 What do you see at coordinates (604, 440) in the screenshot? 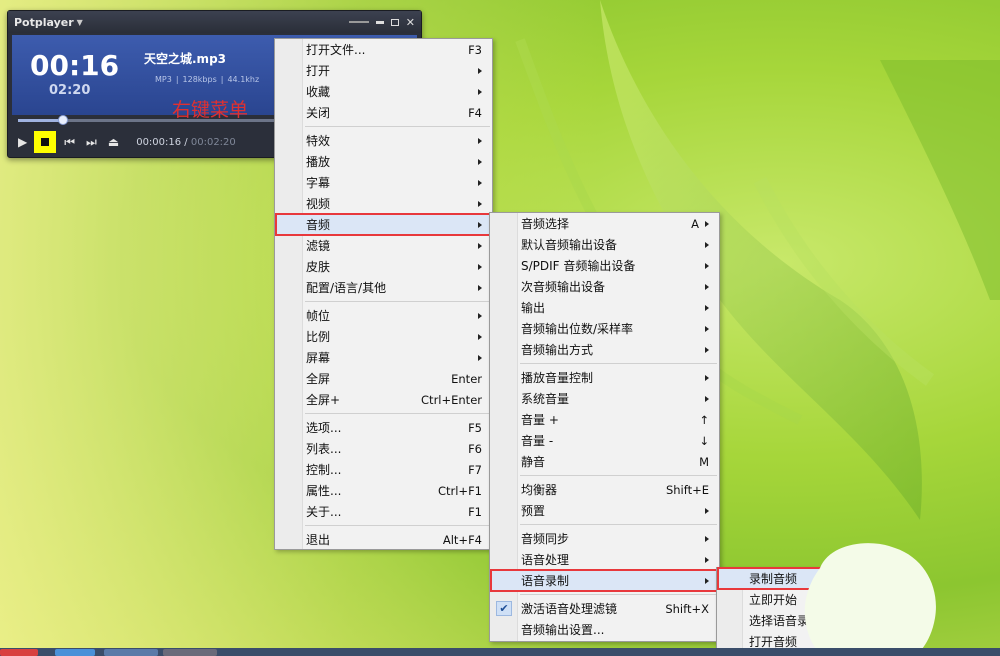
I see `menu-item-volume-down: 音量 -↓` at bounding box center [604, 440].